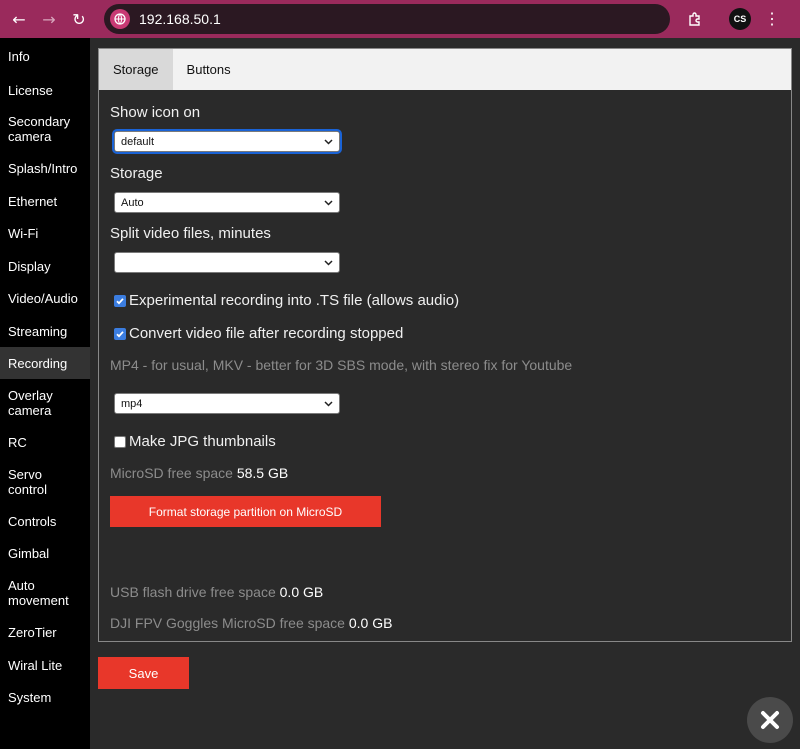 The height and width of the screenshot is (749, 800). I want to click on dji-free-value: 0.0 GB, so click(370, 623).